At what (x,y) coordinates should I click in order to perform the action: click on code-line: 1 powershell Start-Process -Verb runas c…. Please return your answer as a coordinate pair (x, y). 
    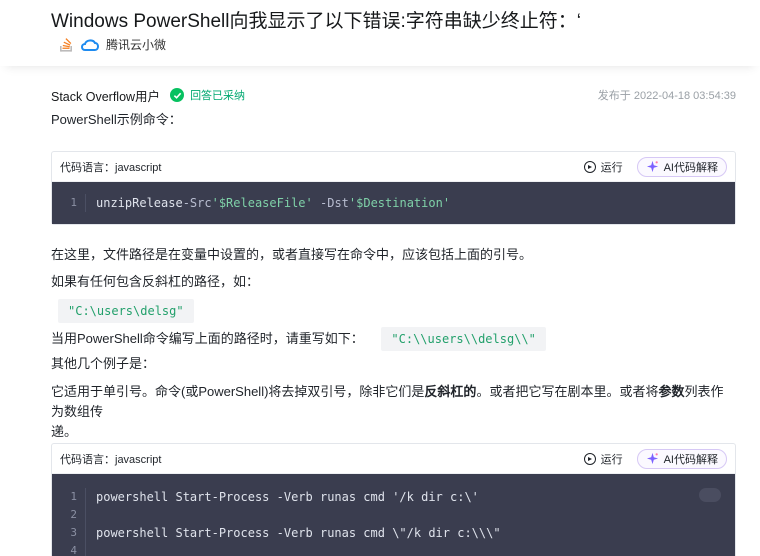
    Looking at the image, I should click on (393, 497).